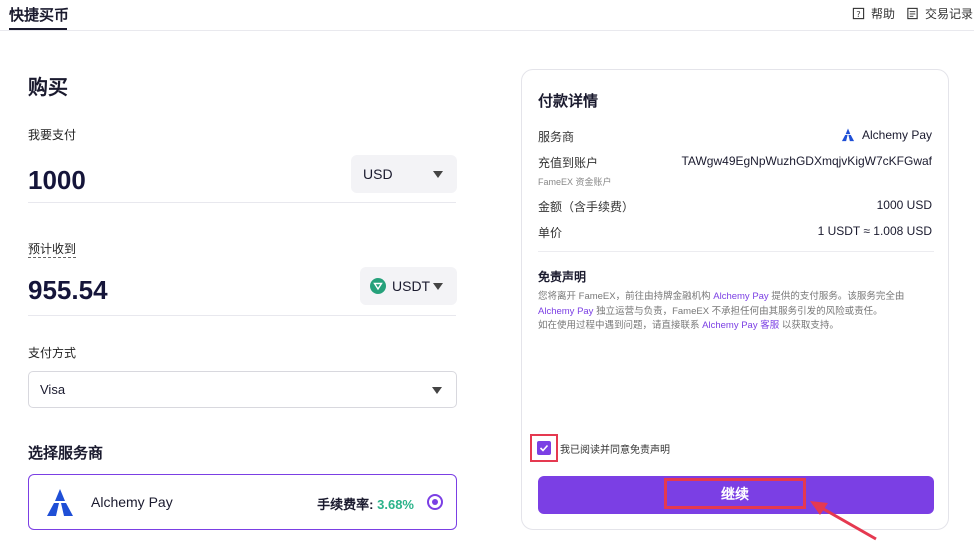 This screenshot has height=547, width=974. Describe the element at coordinates (435, 502) in the screenshot. I see `provider-radio` at that location.